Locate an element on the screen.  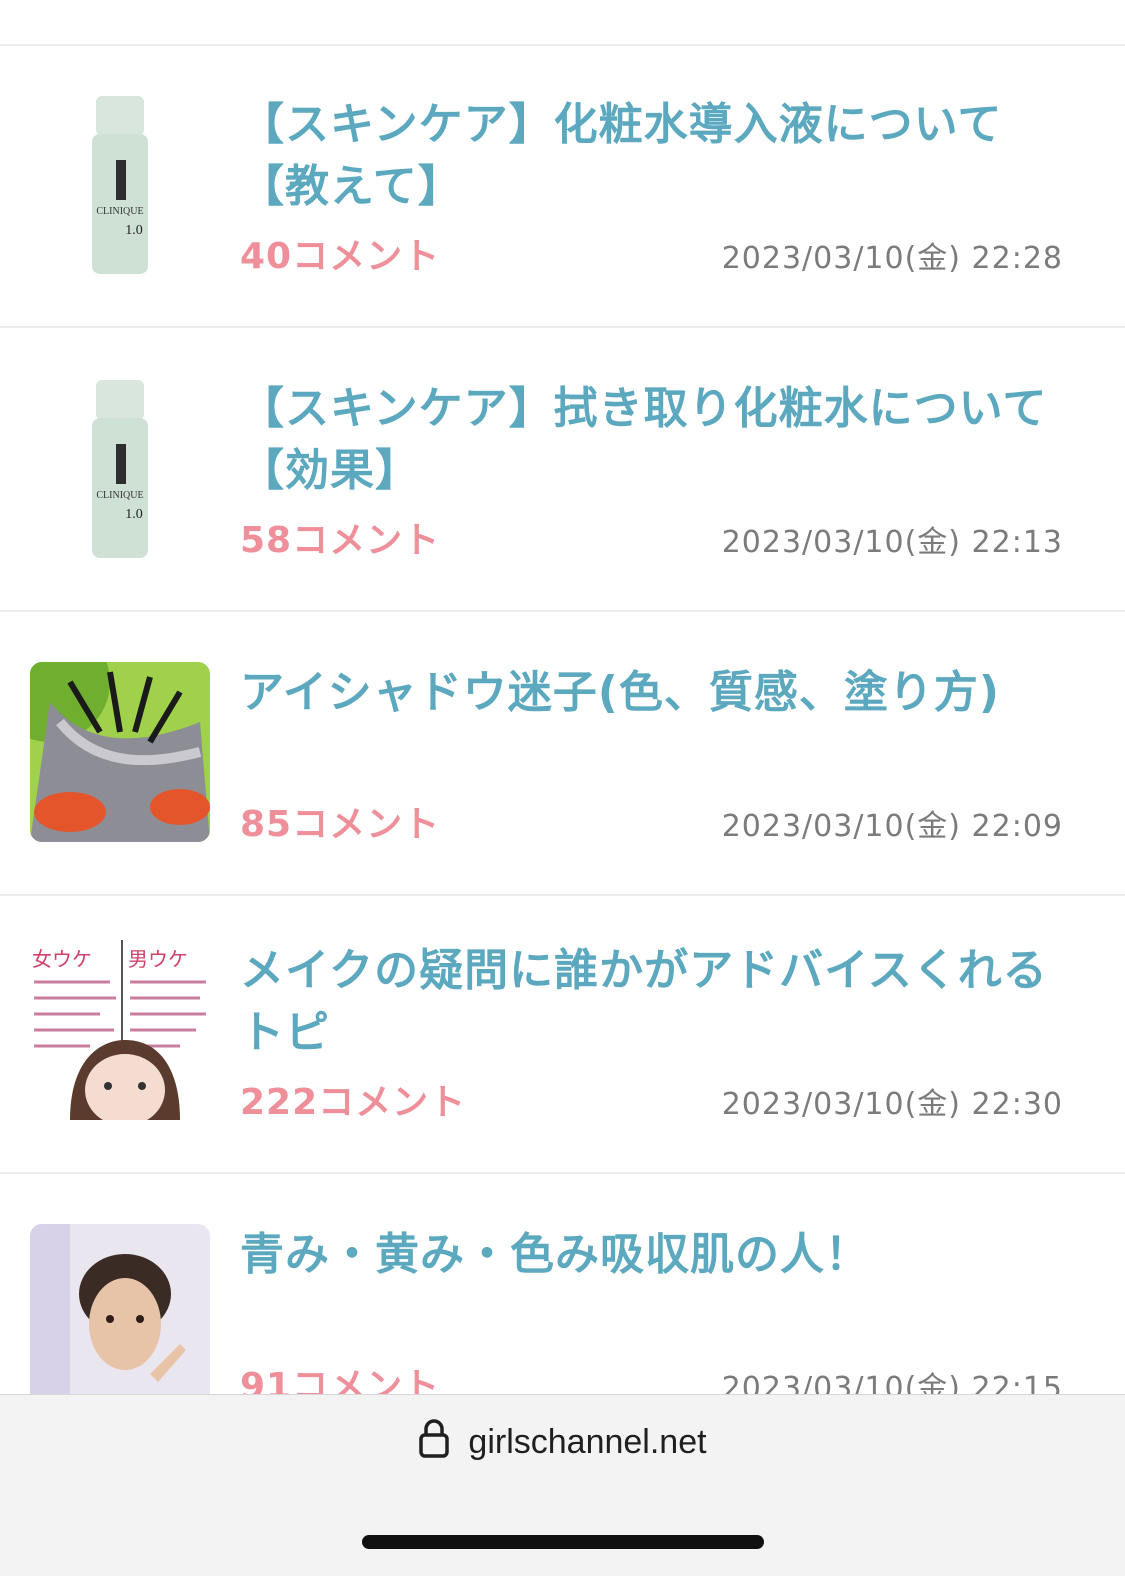
topic-date: 2023/03/10(金) 22:13 is located at coordinates (892, 542).